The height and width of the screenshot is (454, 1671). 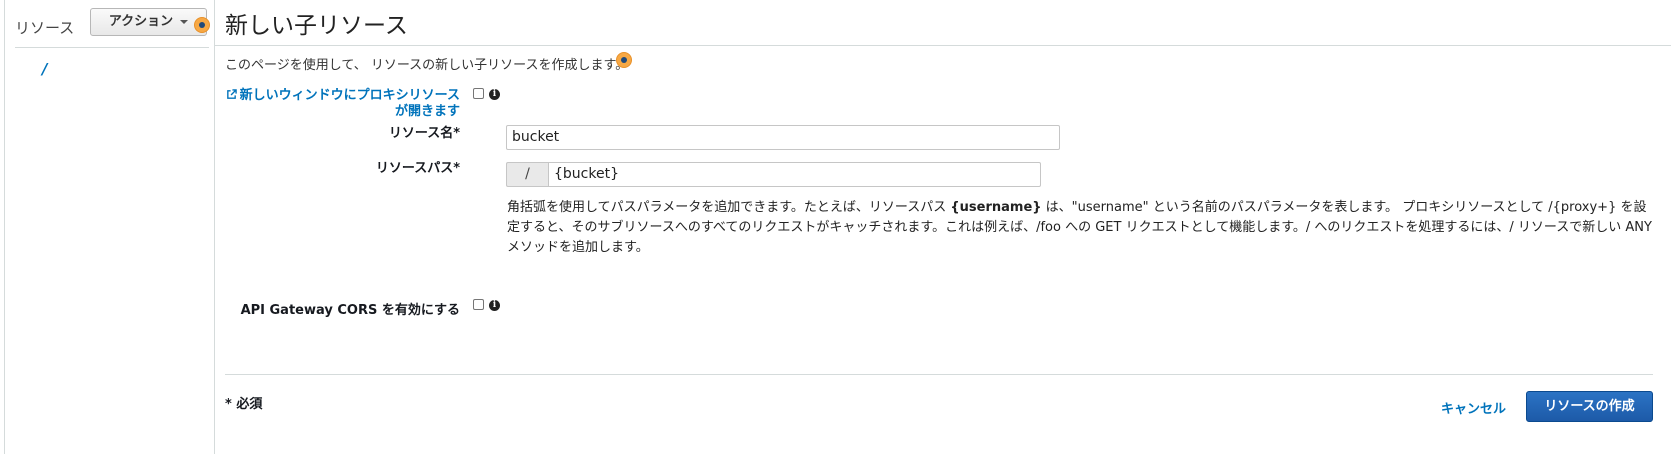 I want to click on cancel-button: キャンセル, so click(x=1473, y=407).